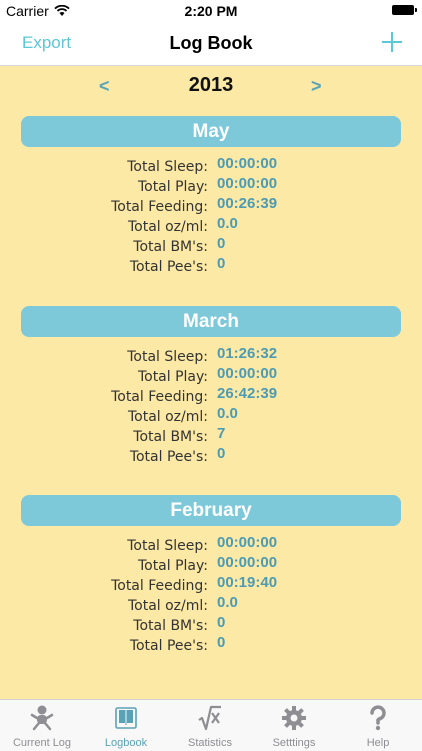 This screenshot has height=751, width=422. What do you see at coordinates (294, 718) in the screenshot?
I see `gear-icon` at bounding box center [294, 718].